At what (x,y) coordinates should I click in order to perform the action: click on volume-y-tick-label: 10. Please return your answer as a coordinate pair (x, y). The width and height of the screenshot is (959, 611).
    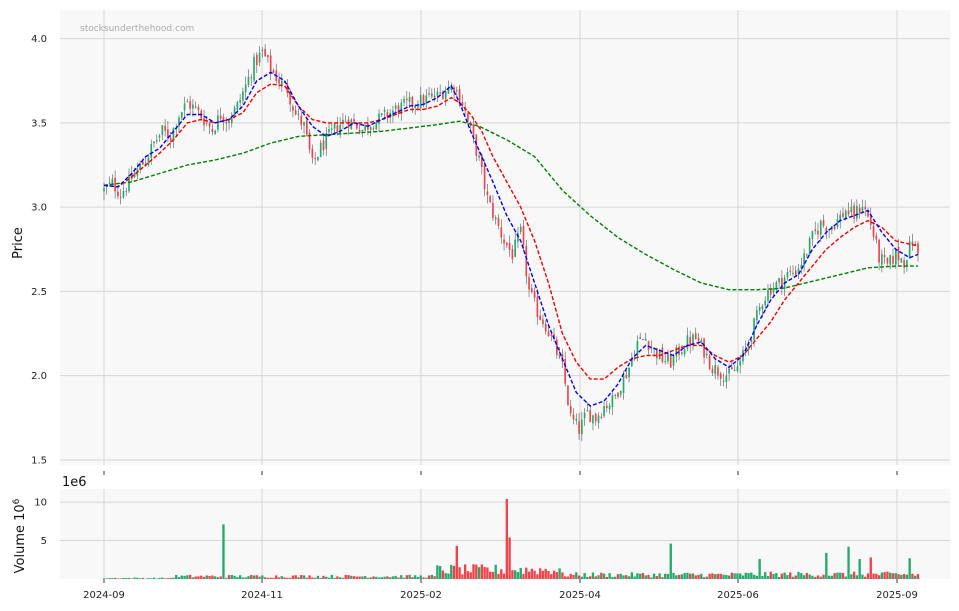
    Looking at the image, I should click on (40, 503).